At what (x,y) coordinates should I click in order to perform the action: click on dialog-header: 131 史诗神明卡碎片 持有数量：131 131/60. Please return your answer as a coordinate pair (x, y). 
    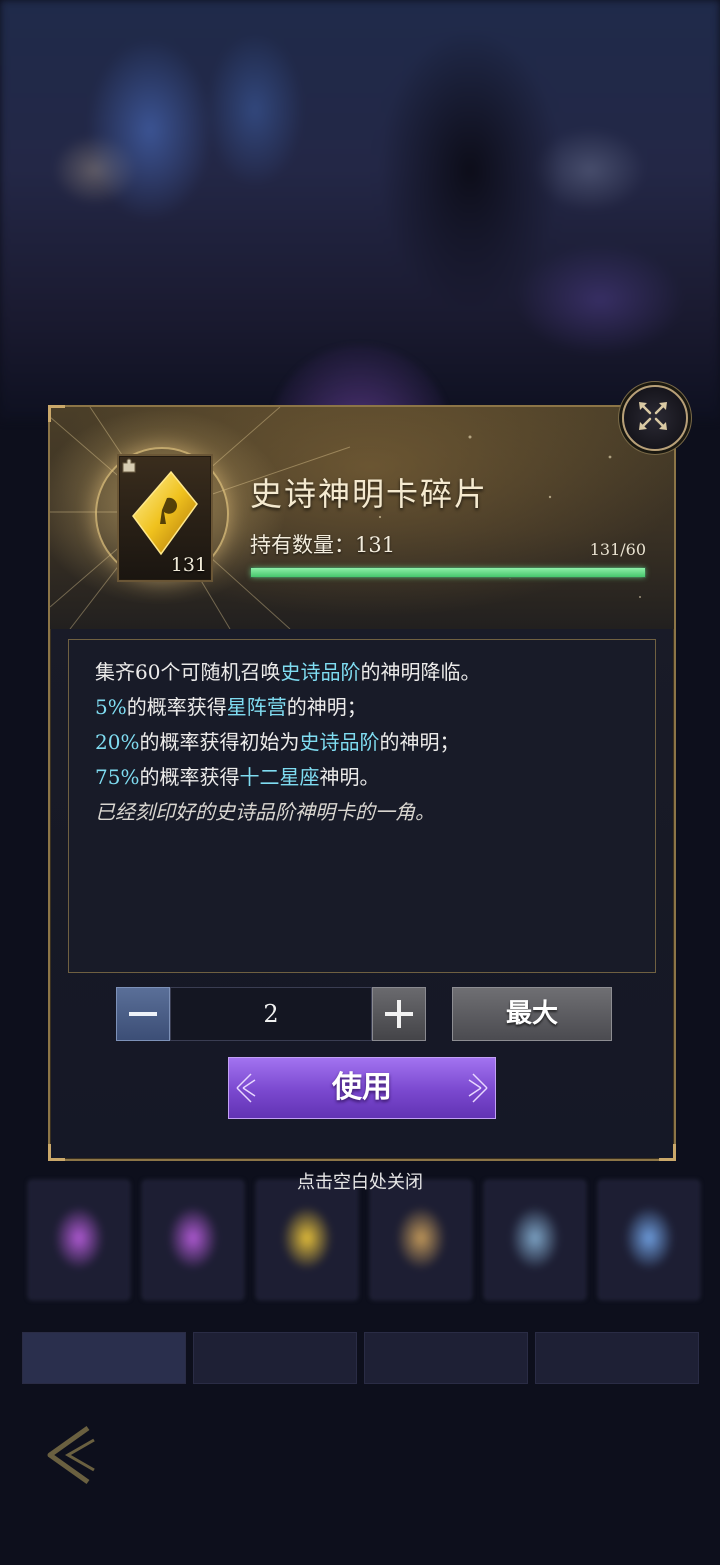
    Looking at the image, I should click on (362, 518).